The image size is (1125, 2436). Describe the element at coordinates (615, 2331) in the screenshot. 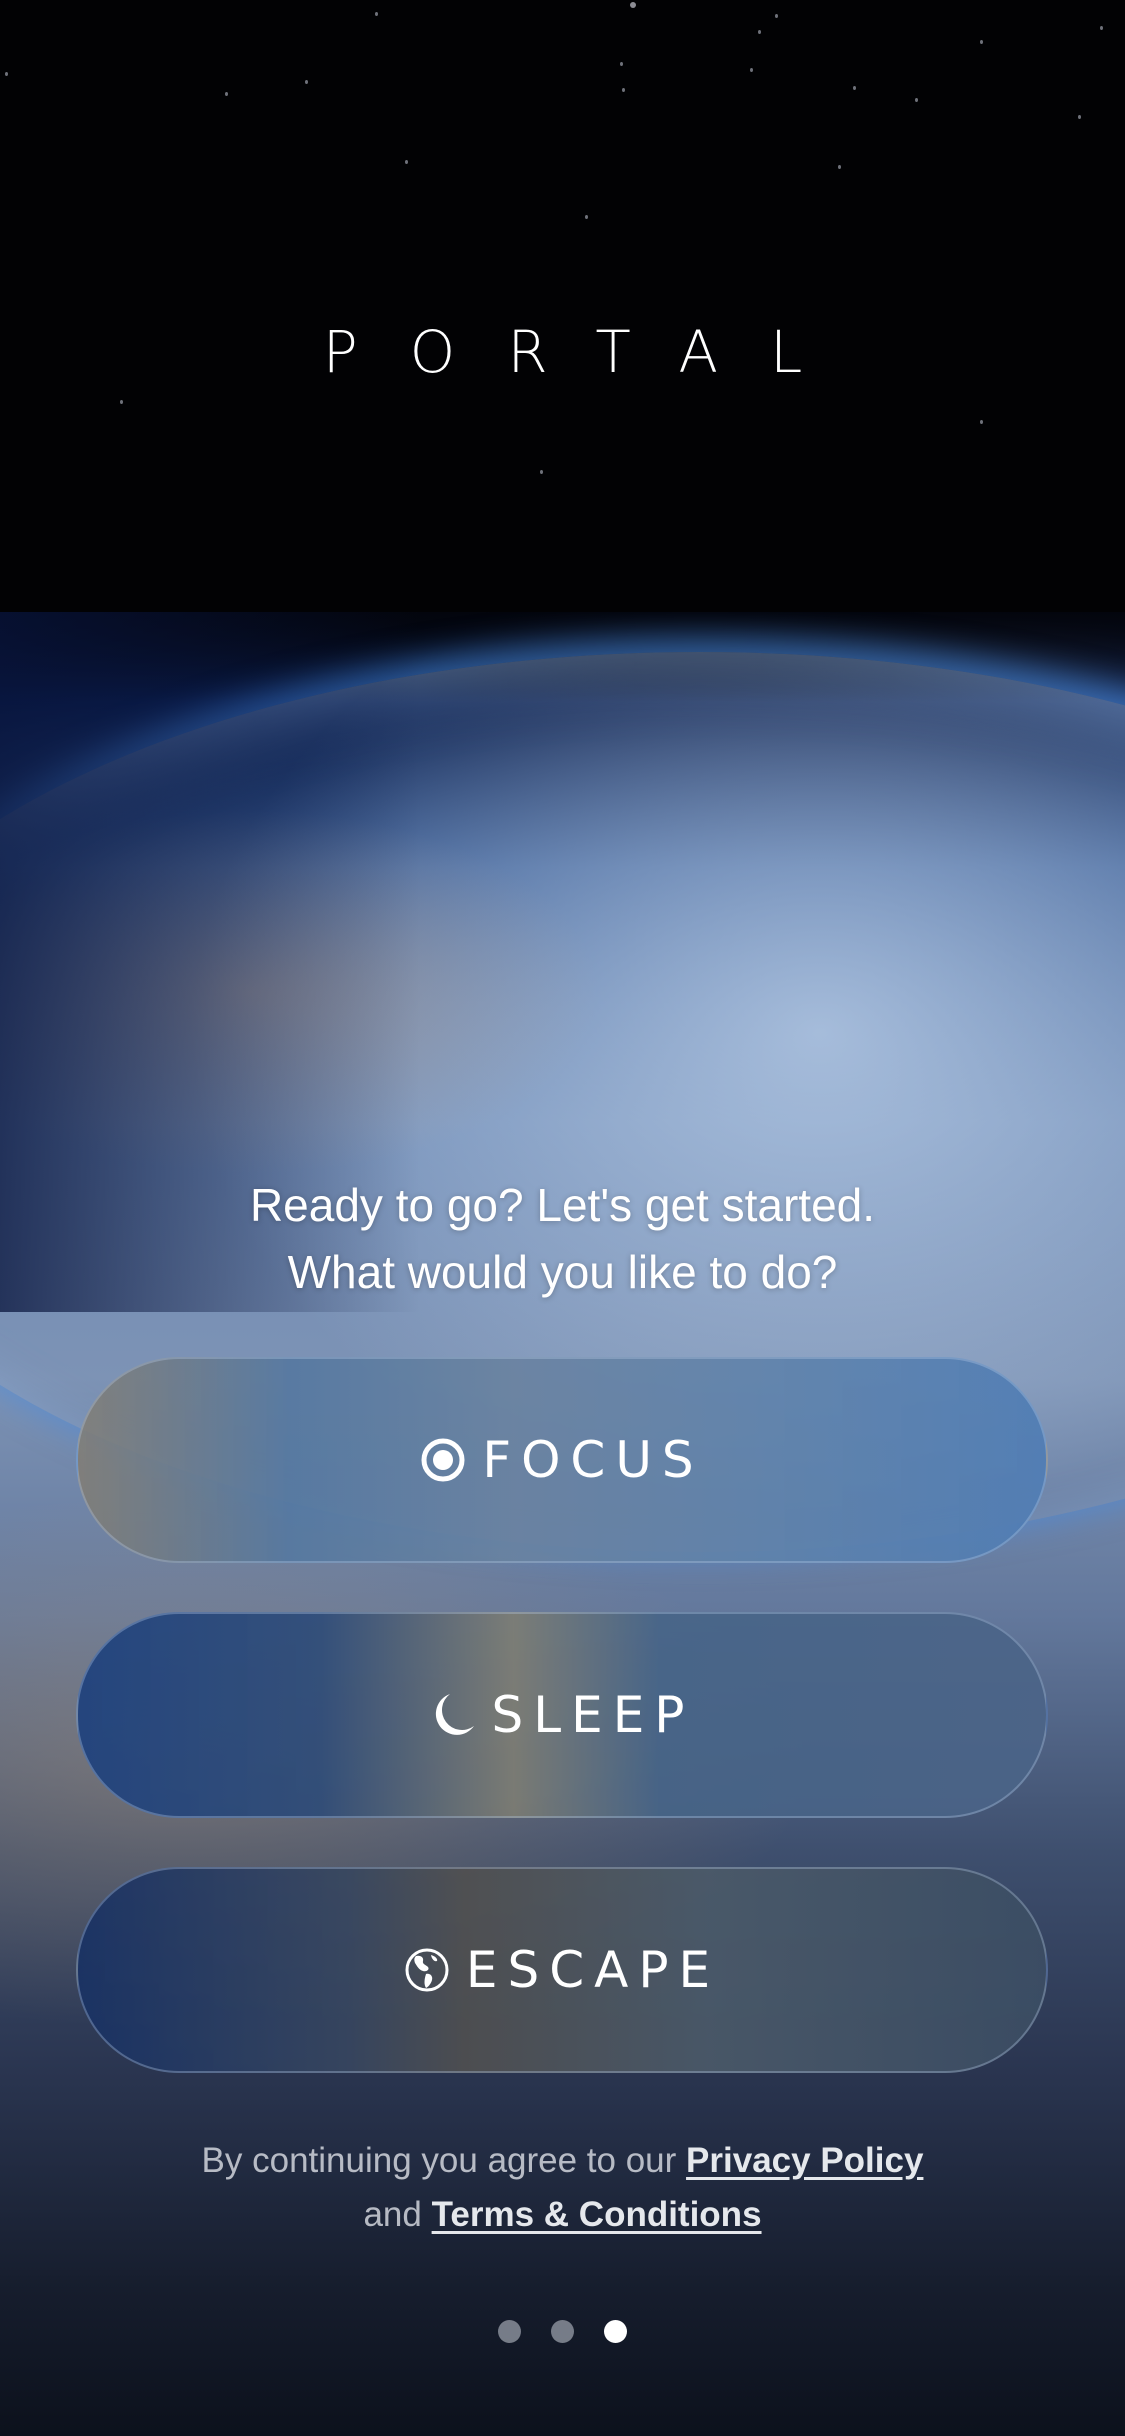

I see `page-dot-3-active` at that location.